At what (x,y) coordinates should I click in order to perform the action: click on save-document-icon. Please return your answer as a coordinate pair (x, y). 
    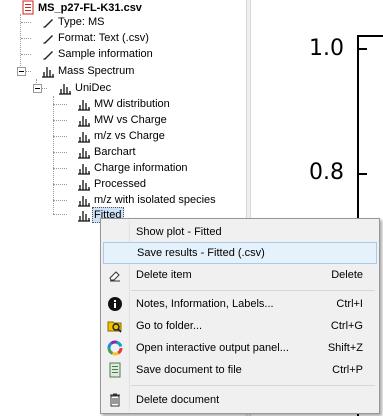
    Looking at the image, I should click on (115, 370).